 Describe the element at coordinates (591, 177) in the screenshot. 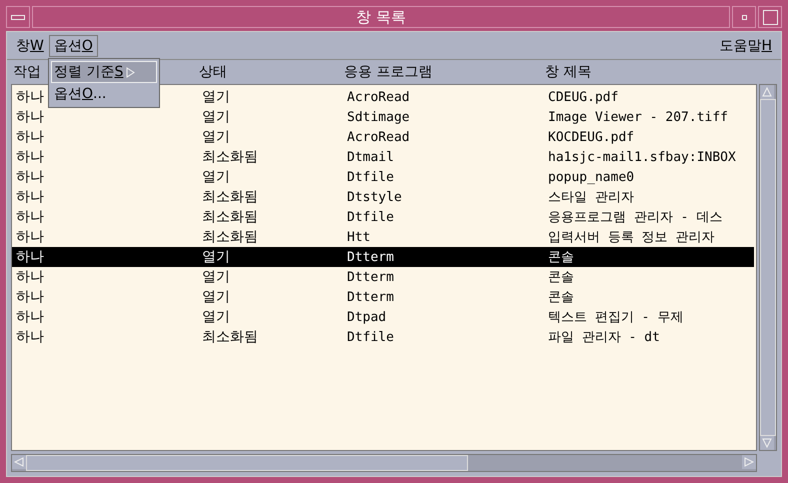

I see `table-cell: popup_name0` at that location.